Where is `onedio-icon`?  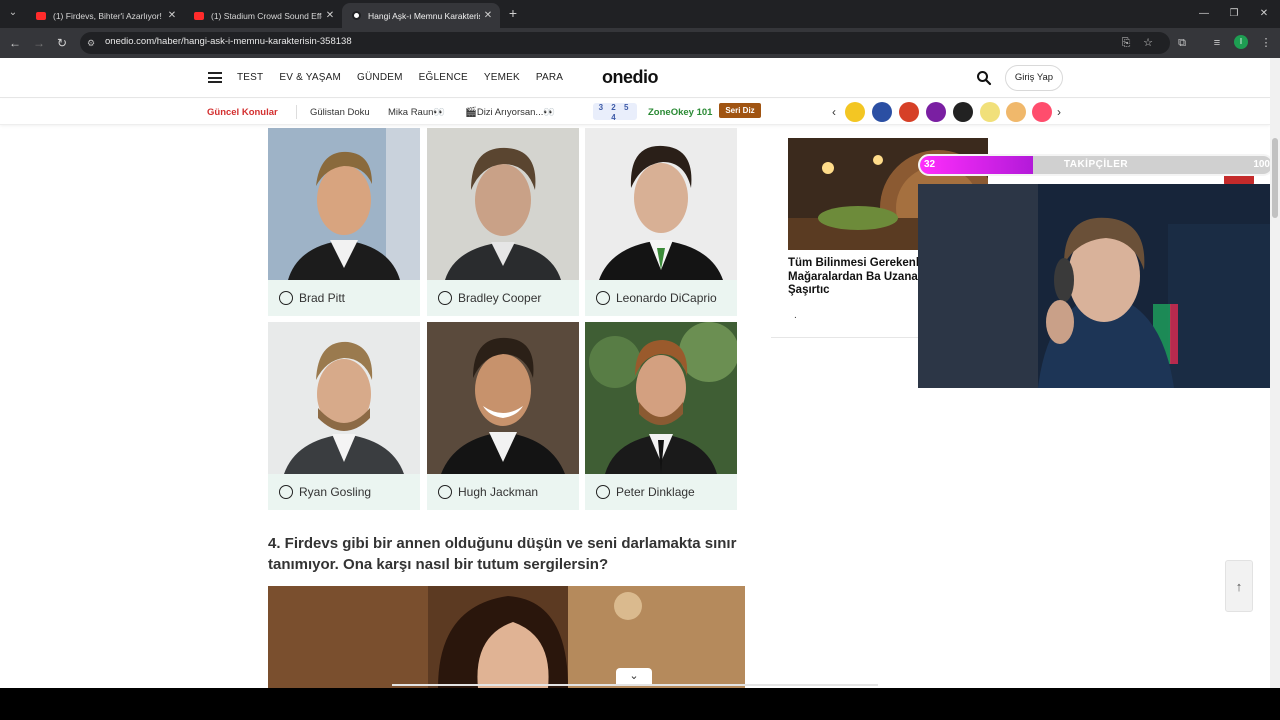 onedio-icon is located at coordinates (356, 15).